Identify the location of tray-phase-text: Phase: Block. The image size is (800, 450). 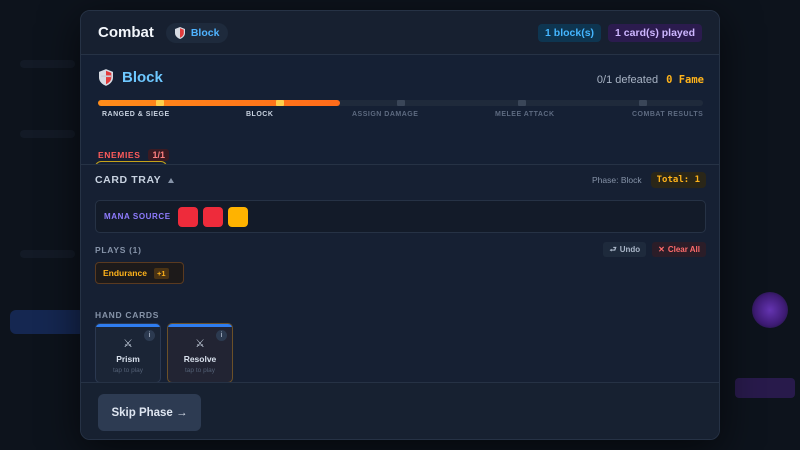
(617, 180).